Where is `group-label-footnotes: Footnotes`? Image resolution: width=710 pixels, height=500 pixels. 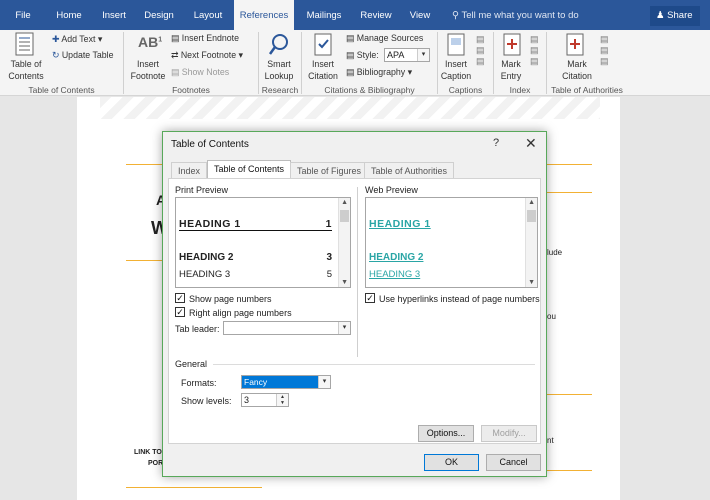
group-label-footnotes: Footnotes is located at coordinates (191, 90).